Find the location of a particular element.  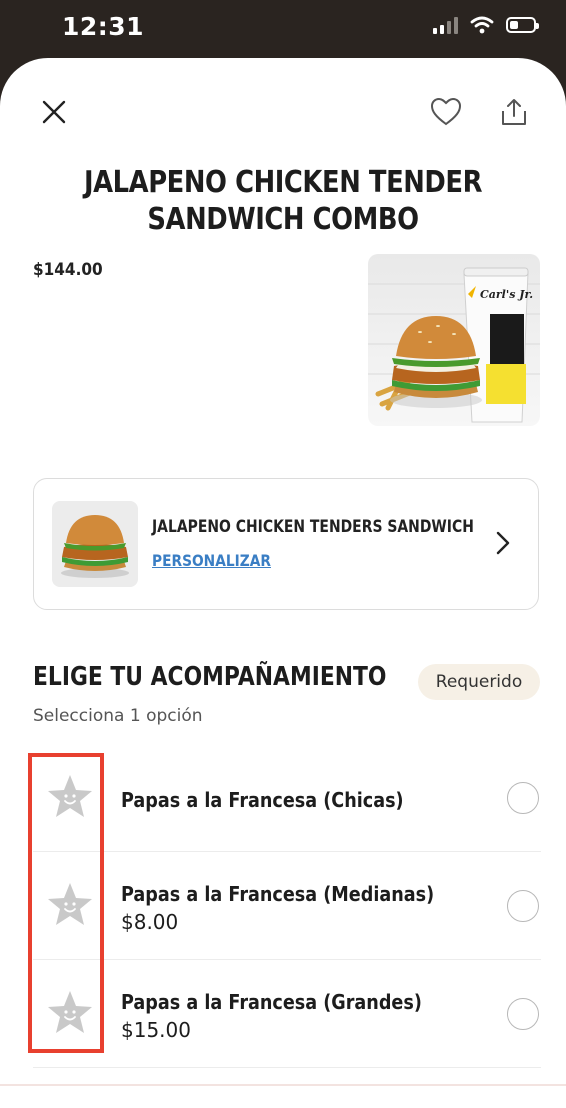

divider is located at coordinates (283, 1085).